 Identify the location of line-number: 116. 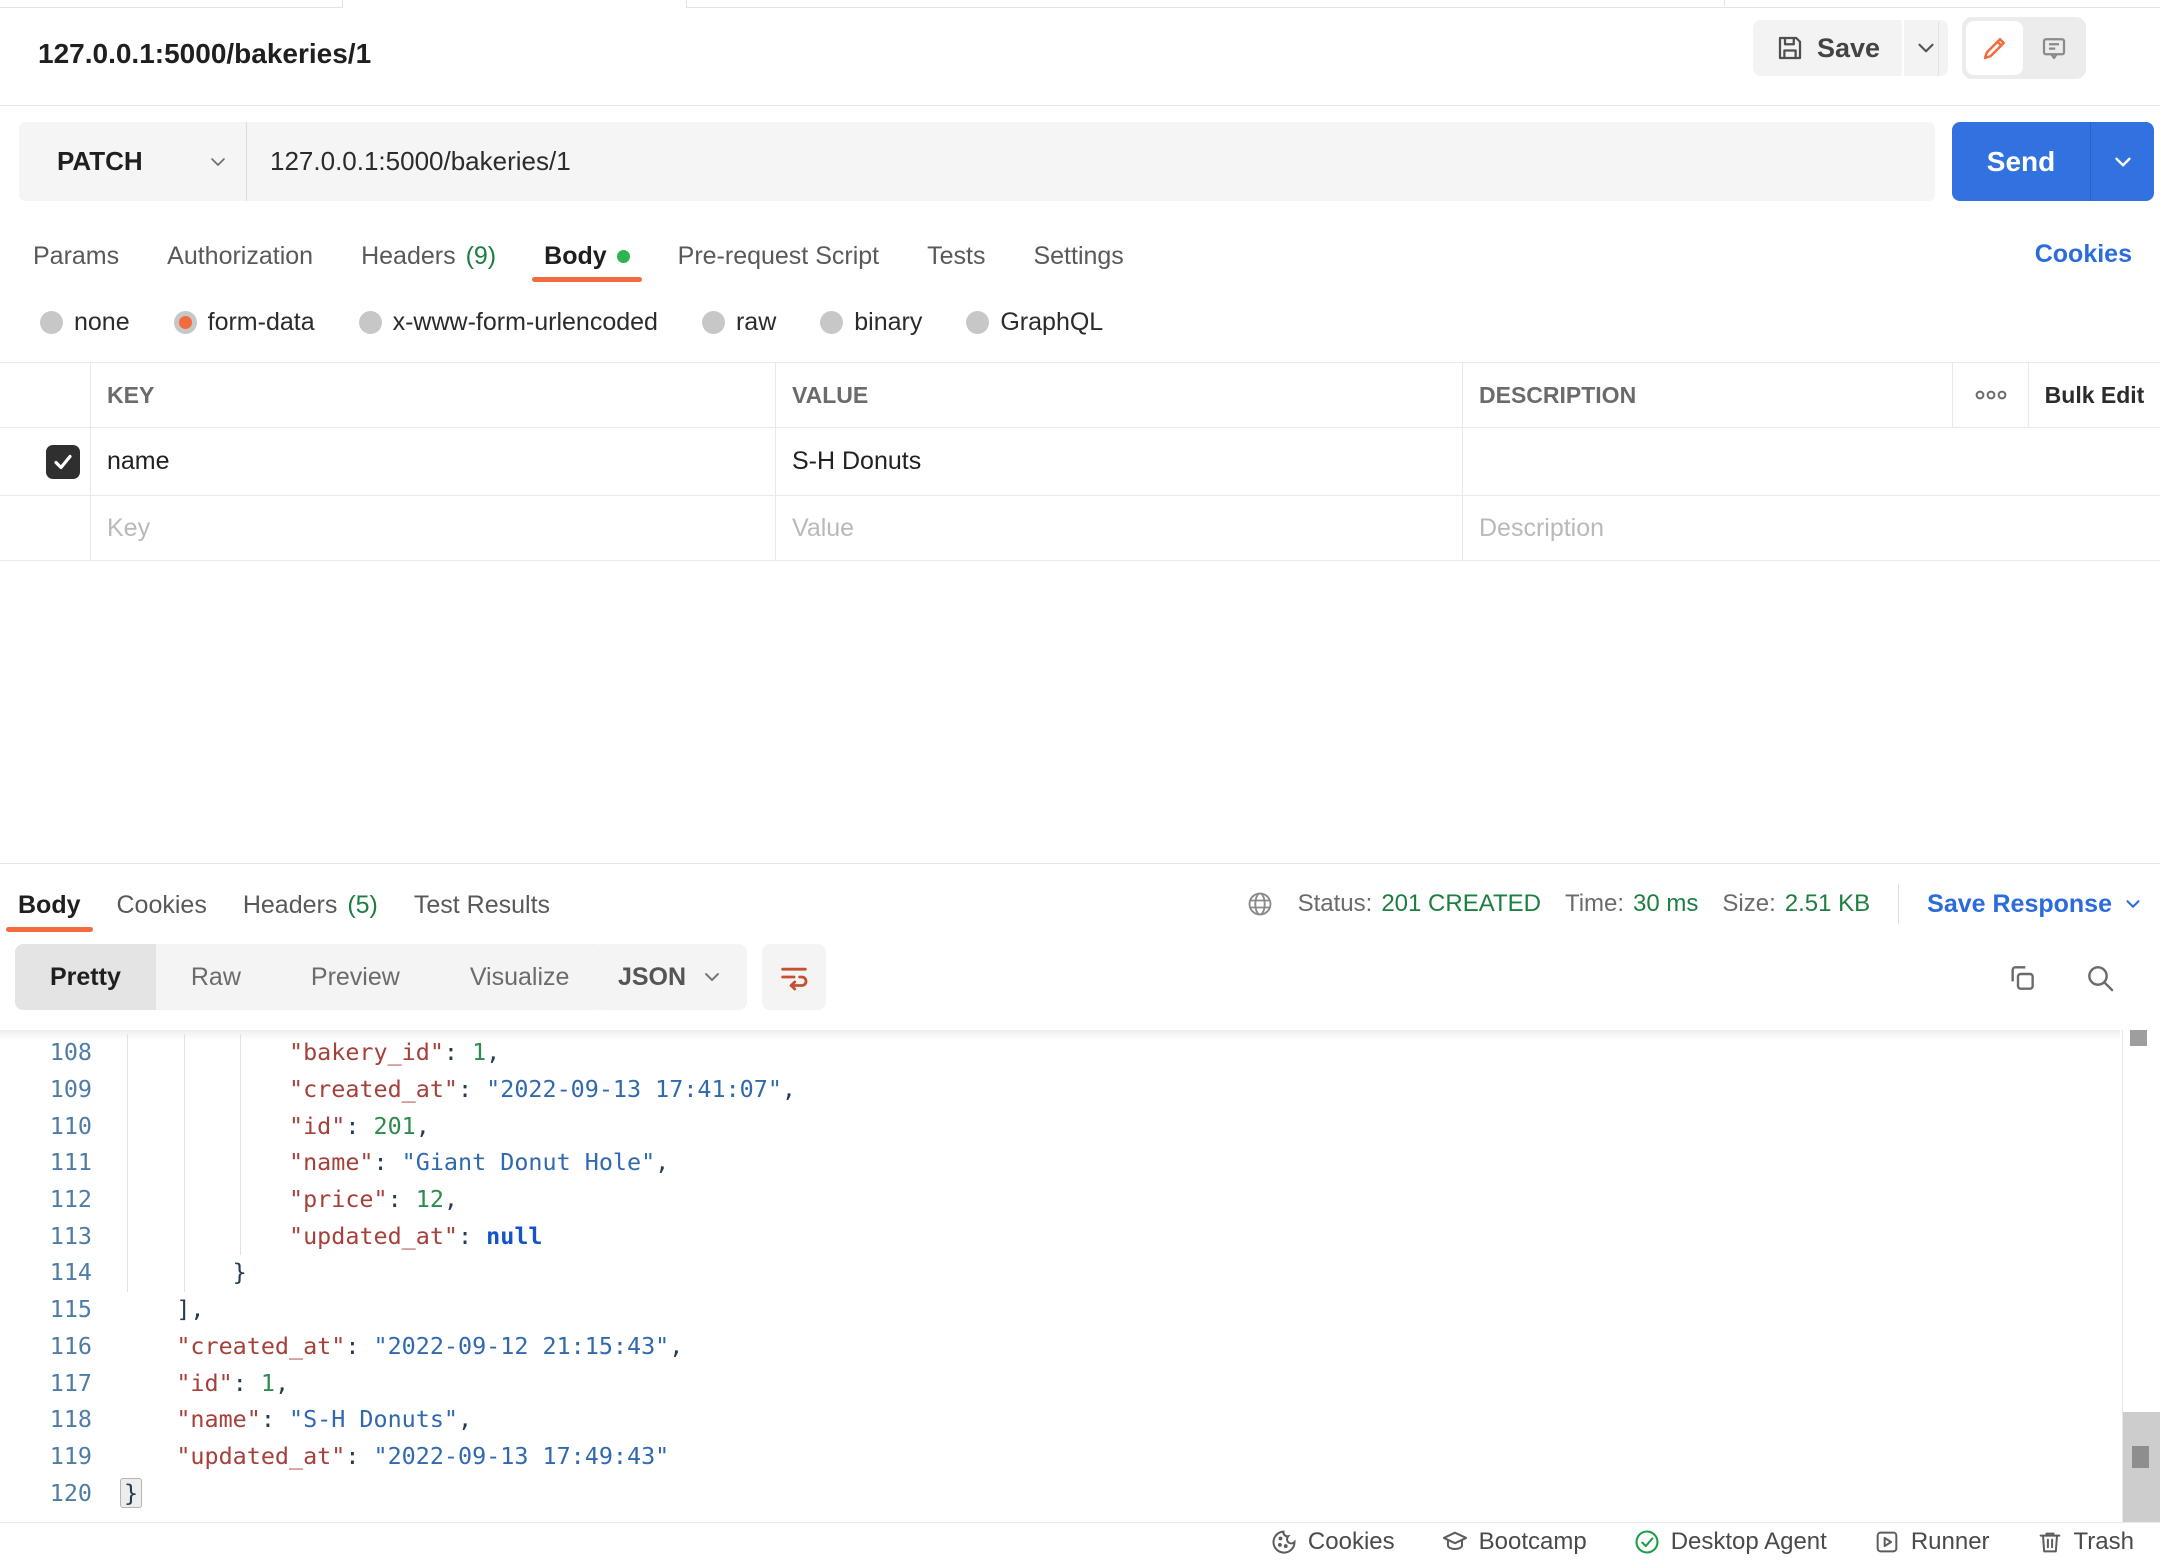
(70, 1345).